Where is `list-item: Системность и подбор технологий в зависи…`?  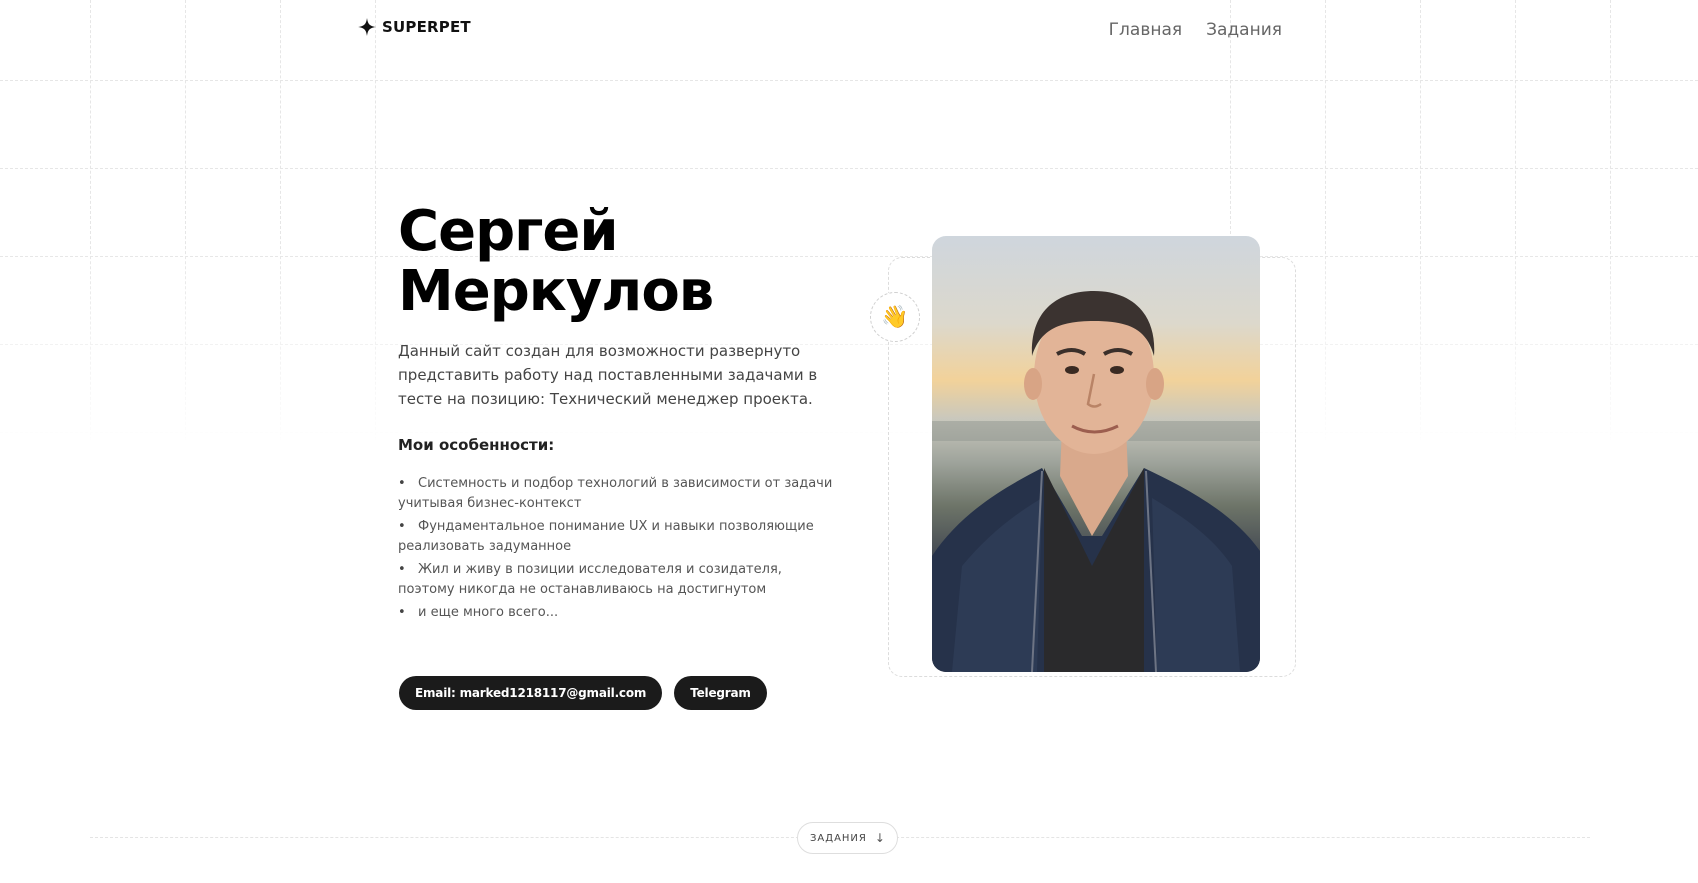
list-item: Системность и подбор технологий в зависи… is located at coordinates (618, 494).